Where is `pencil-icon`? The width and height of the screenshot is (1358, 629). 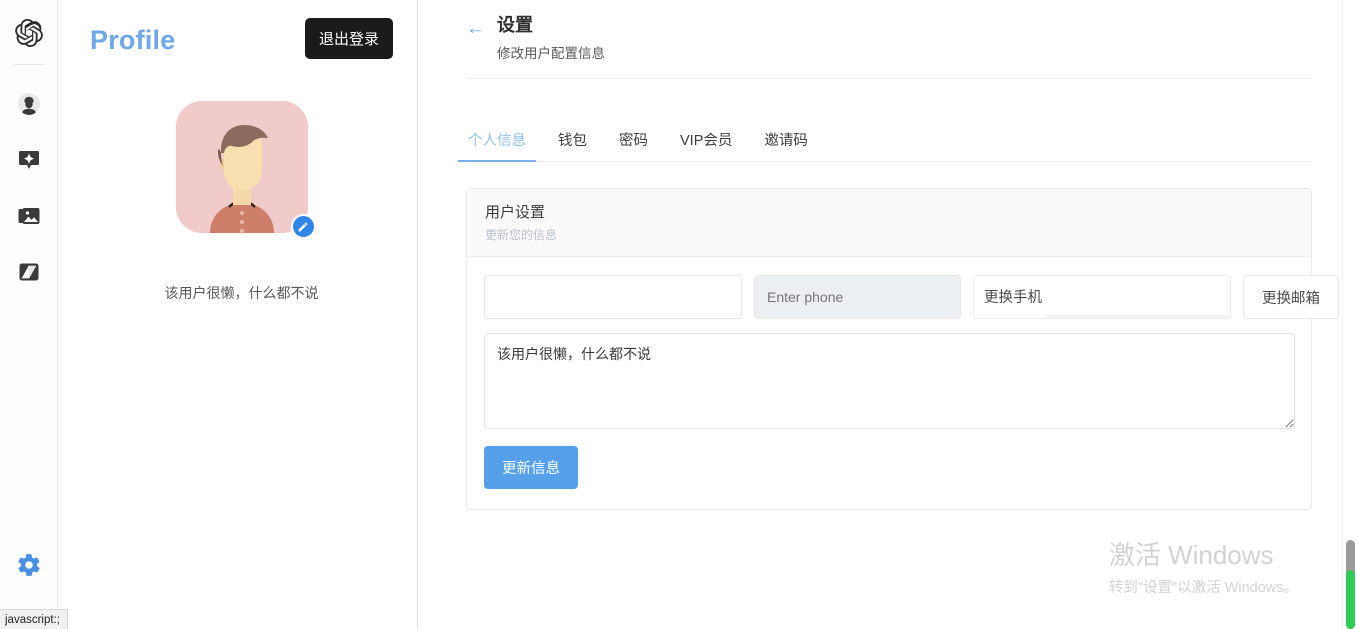
pencil-icon is located at coordinates (303, 226).